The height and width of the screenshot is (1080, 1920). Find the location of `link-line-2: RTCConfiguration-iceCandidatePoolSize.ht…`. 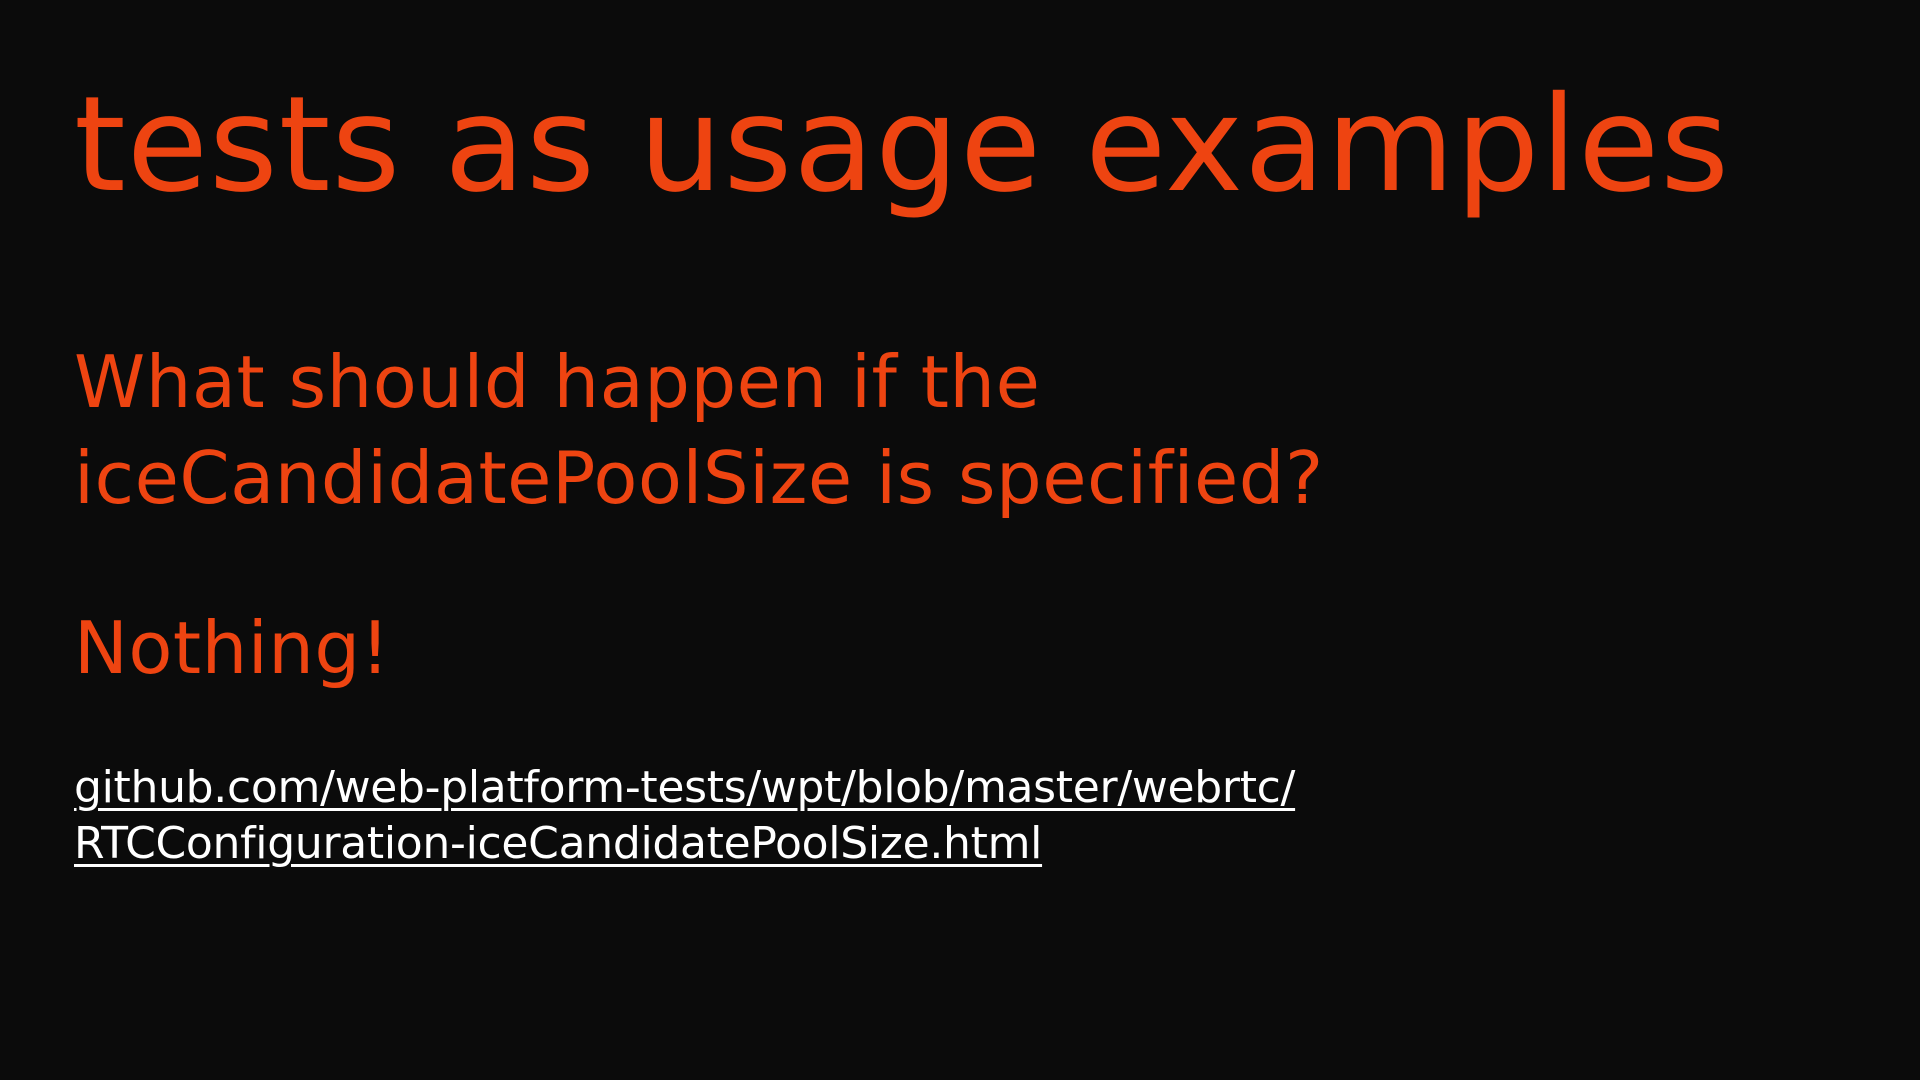

link-line-2: RTCConfiguration-iceCandidatePoolSize.ht… is located at coordinates (684, 844).